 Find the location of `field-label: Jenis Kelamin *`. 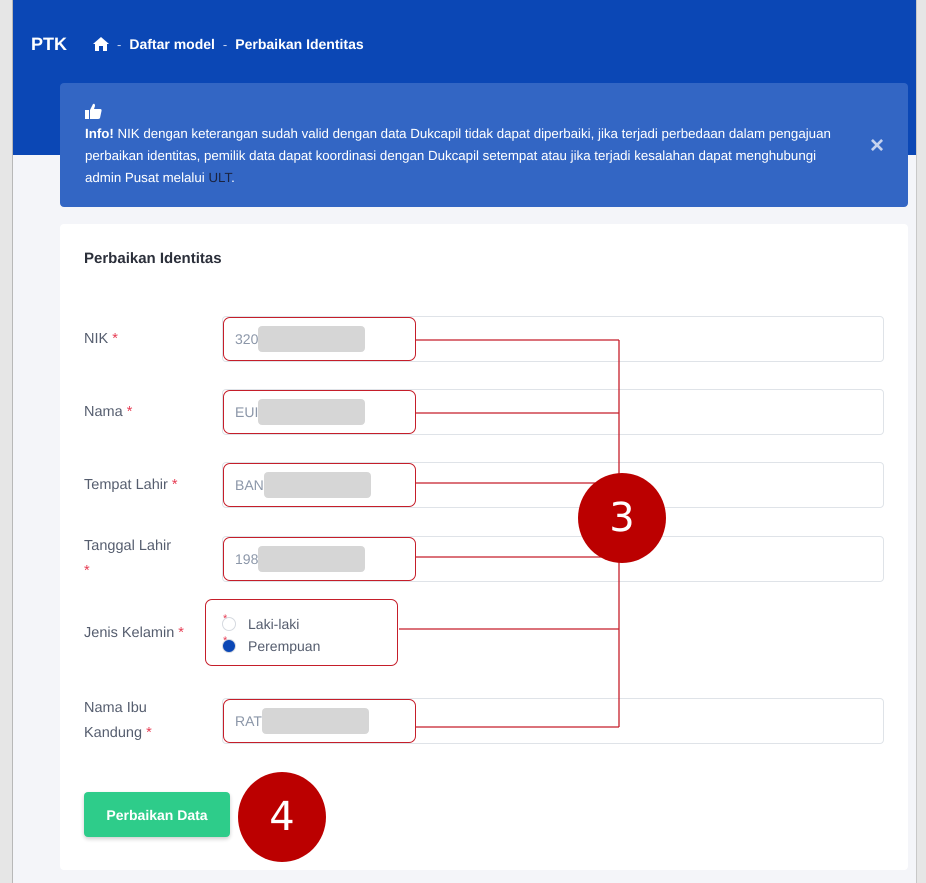

field-label: Jenis Kelamin * is located at coordinates (134, 633).